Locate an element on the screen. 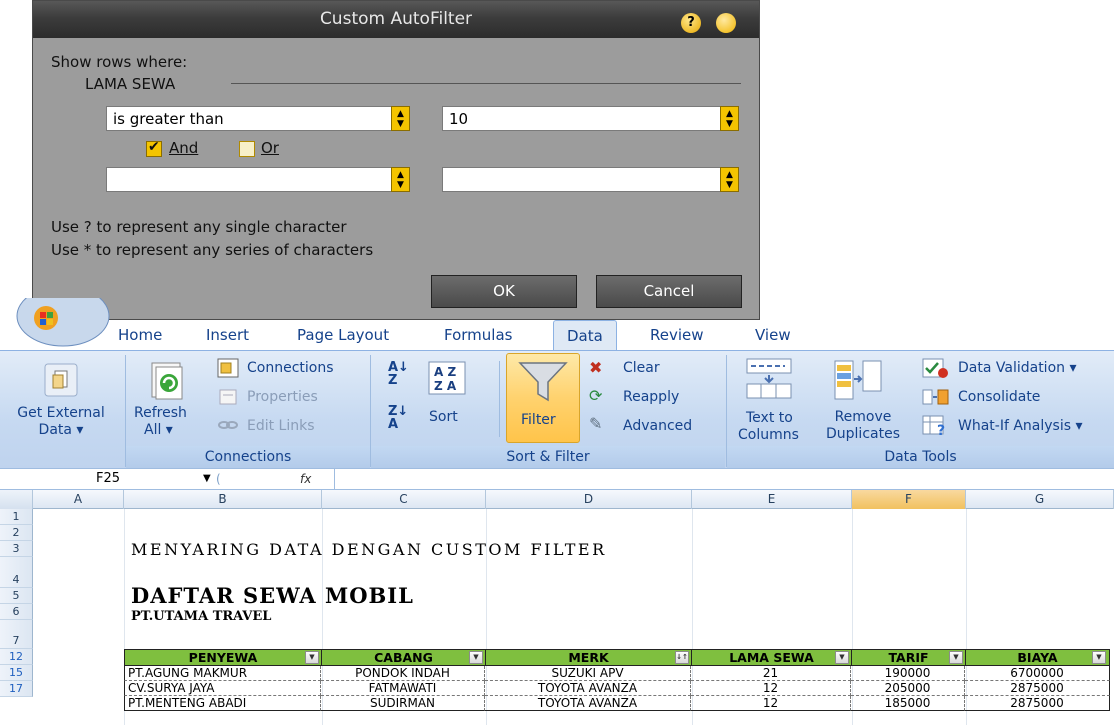 The height and width of the screenshot is (725, 1114). name-box-dropdown-icon: ▼ is located at coordinates (207, 479).